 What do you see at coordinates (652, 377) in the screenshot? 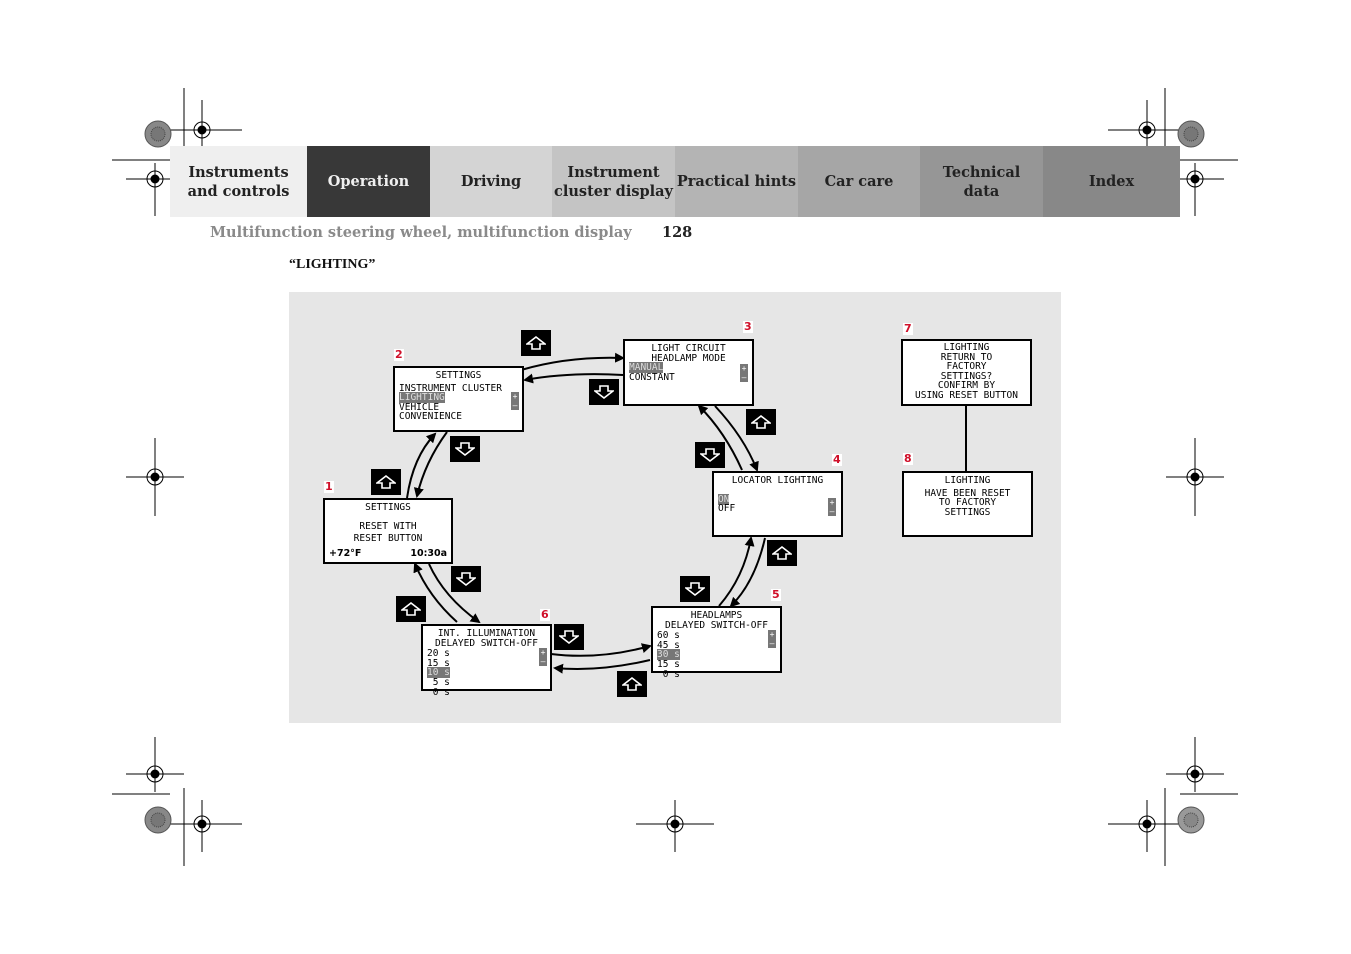
I see `menu-item: CONSTANT` at bounding box center [652, 377].